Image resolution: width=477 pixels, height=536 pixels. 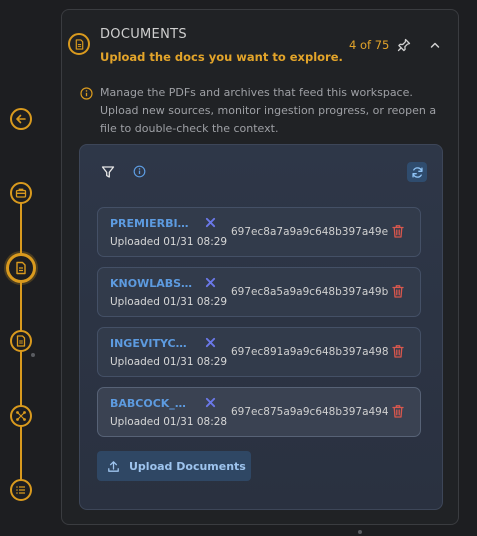 What do you see at coordinates (113, 466) in the screenshot?
I see `upload-icon` at bounding box center [113, 466].